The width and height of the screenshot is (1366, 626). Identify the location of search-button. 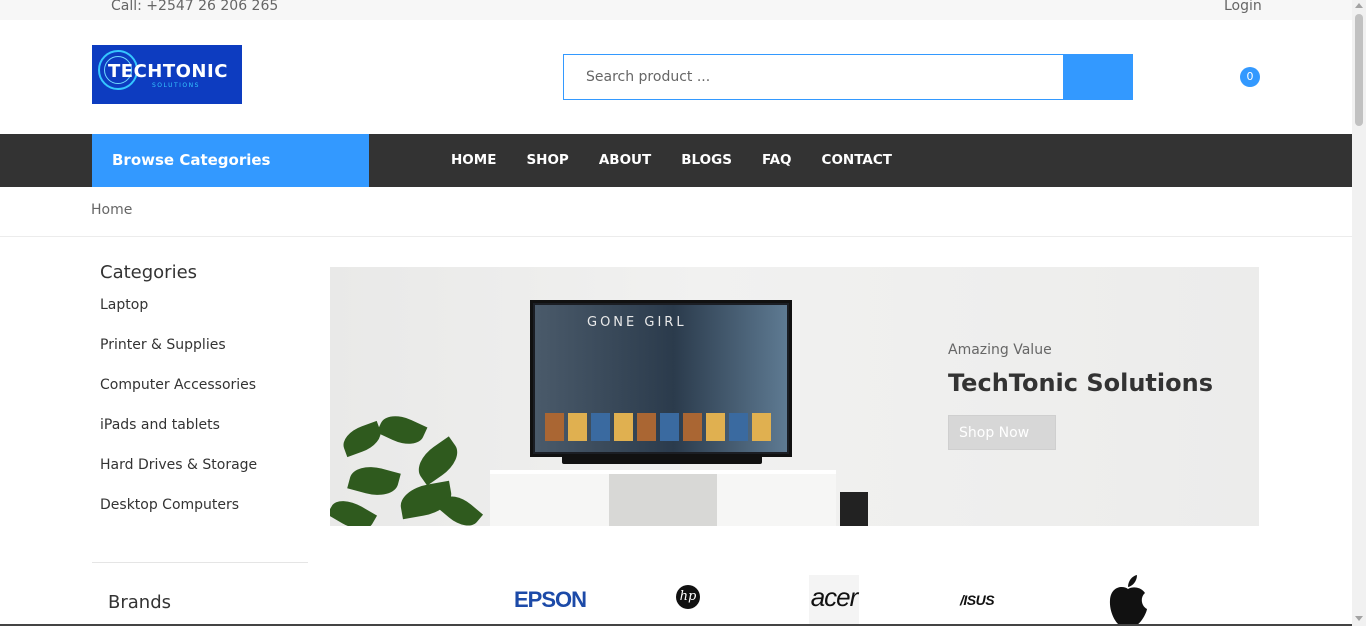
(1098, 77).